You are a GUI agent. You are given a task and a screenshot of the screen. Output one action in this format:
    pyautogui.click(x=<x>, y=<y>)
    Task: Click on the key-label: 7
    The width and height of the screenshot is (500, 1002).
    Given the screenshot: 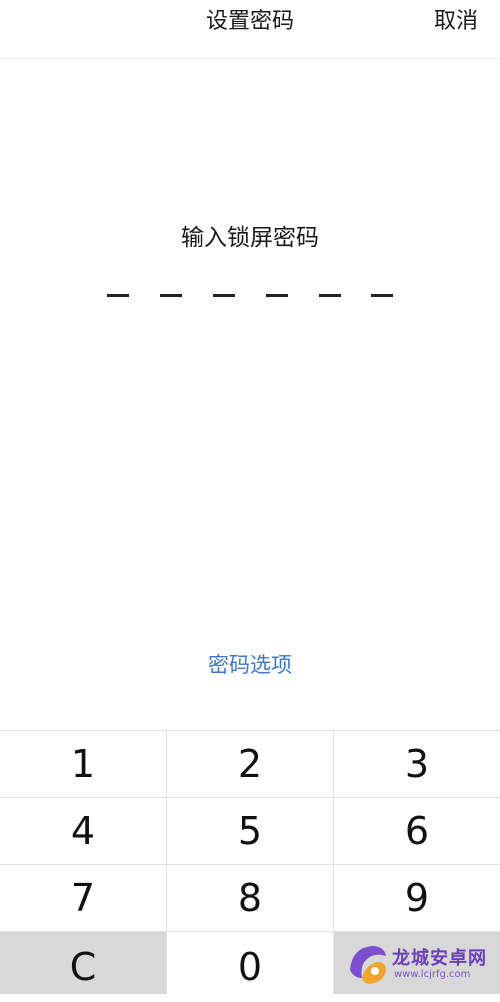 What is the action you would take?
    pyautogui.click(x=83, y=898)
    